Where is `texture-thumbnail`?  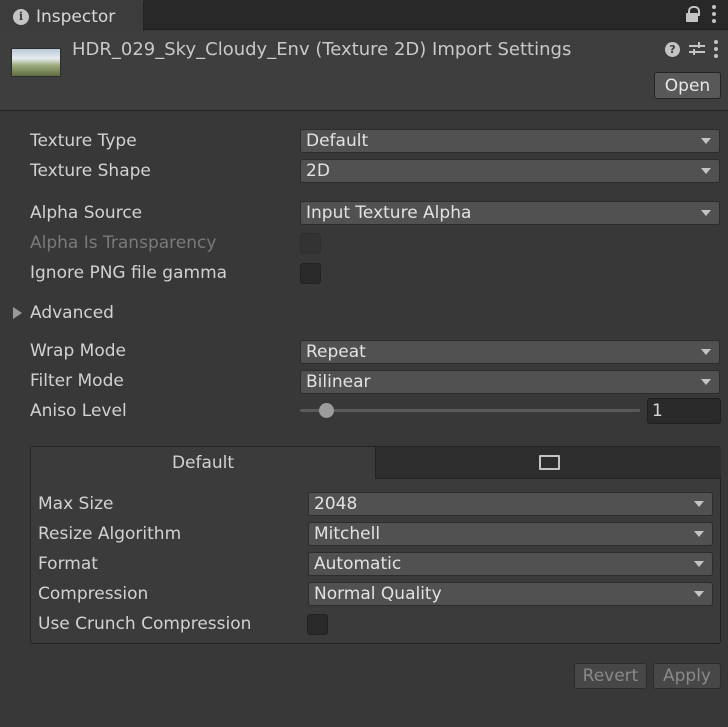
texture-thumbnail is located at coordinates (36, 62).